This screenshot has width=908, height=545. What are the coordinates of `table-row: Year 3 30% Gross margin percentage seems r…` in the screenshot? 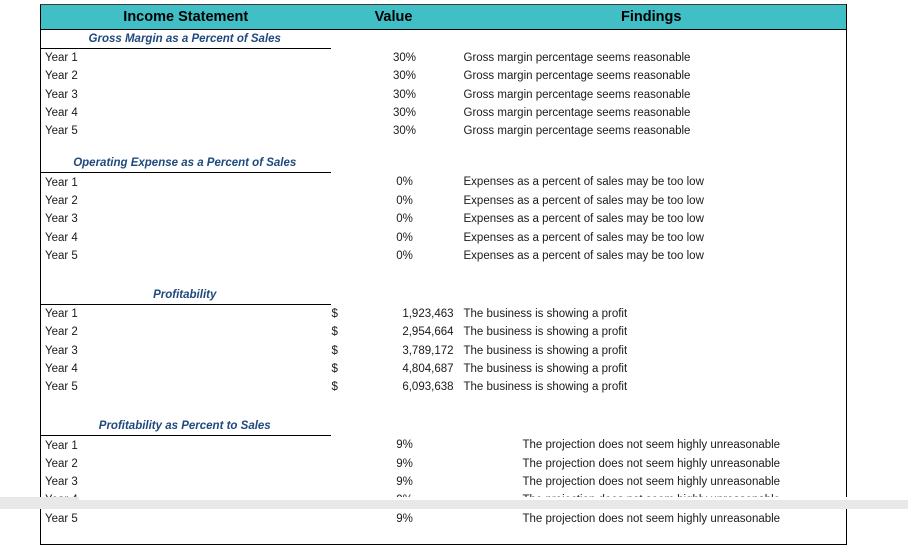 It's located at (444, 94).